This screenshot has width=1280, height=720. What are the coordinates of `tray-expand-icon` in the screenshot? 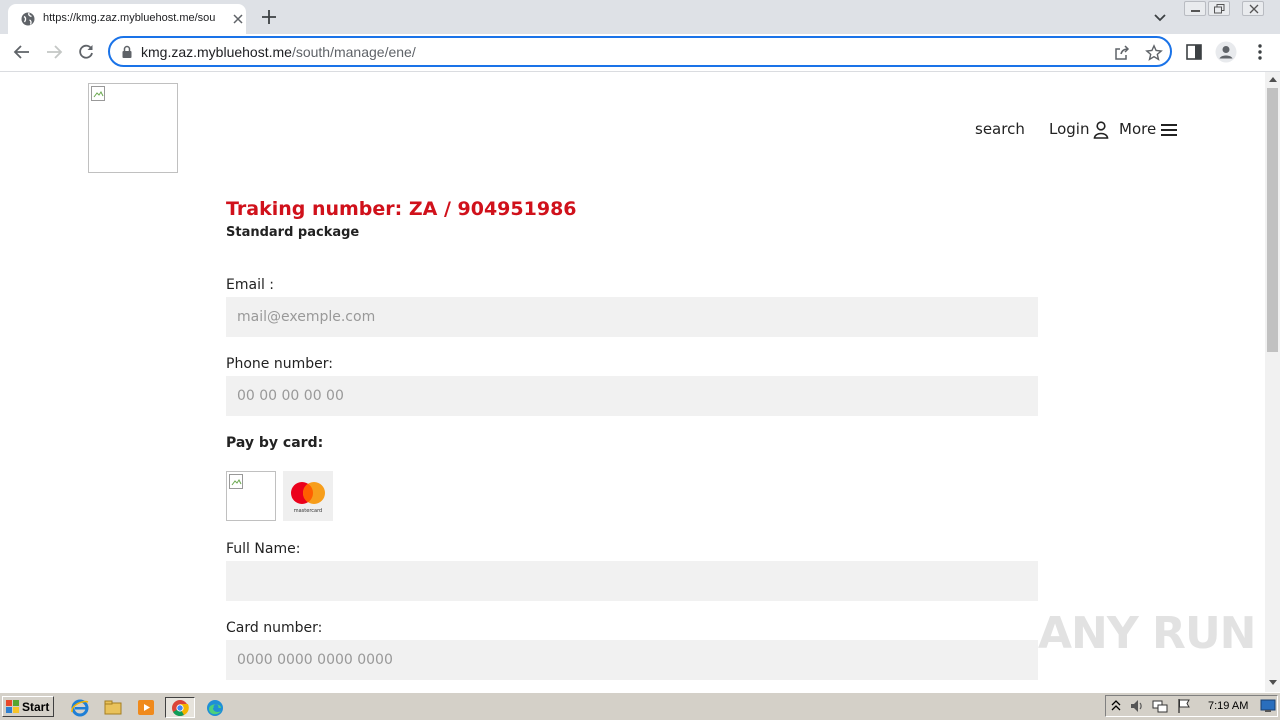 It's located at (1116, 706).